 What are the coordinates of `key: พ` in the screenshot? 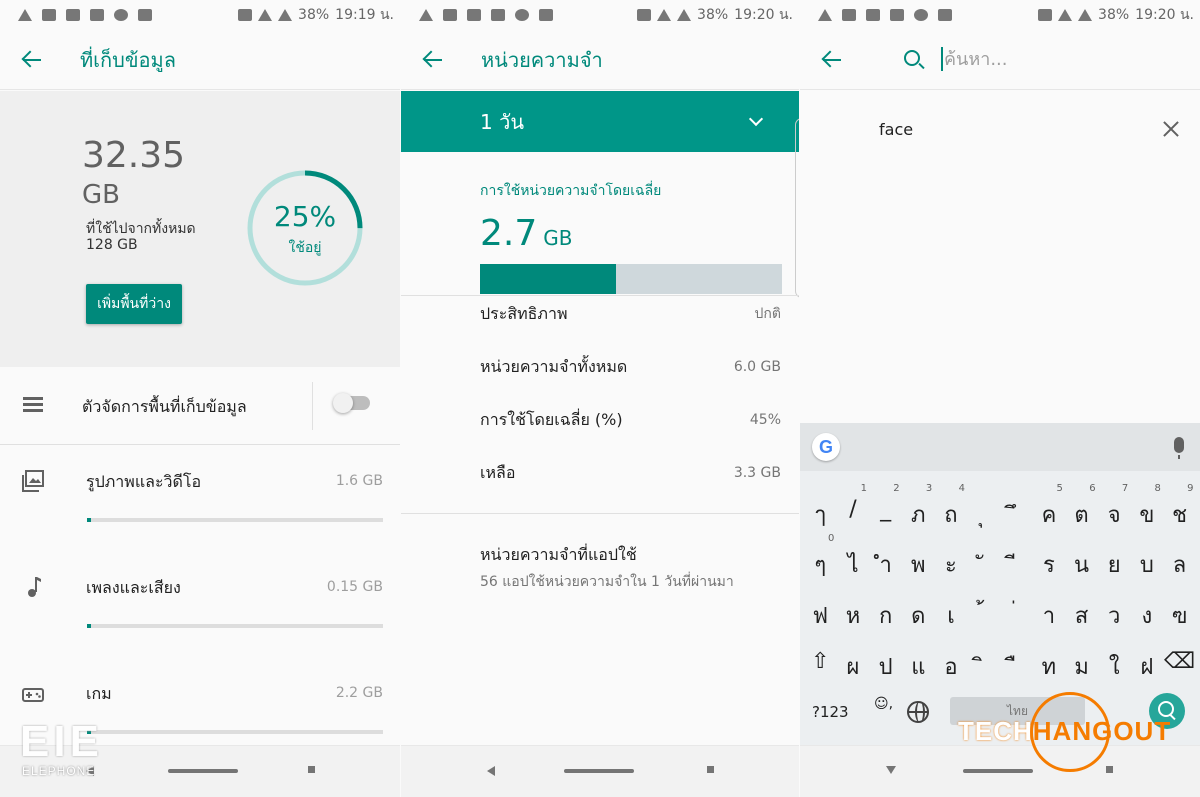 It's located at (918, 564).